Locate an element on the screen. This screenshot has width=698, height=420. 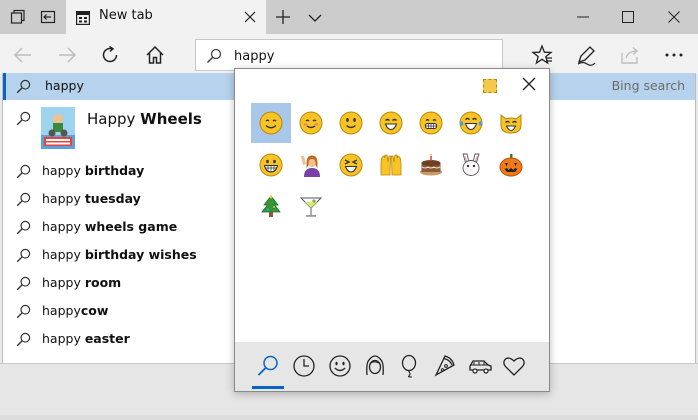
suggestion-query-text: happy is located at coordinates (64, 85).